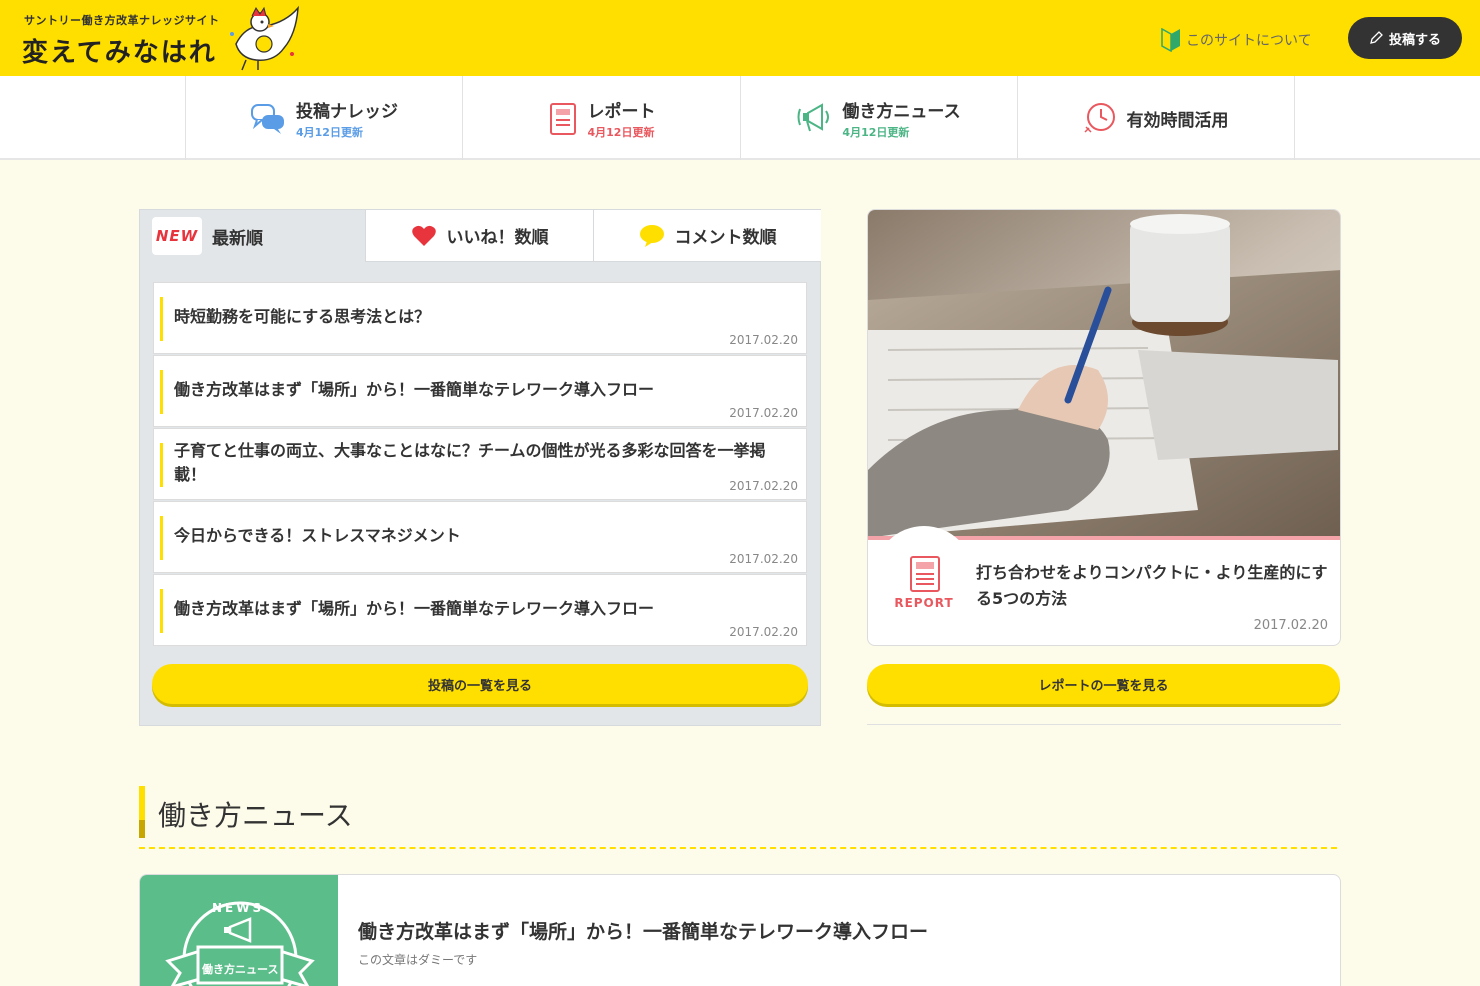 This screenshot has height=986, width=1480. Describe the element at coordinates (177, 236) in the screenshot. I see `new-badge: NEW` at that location.